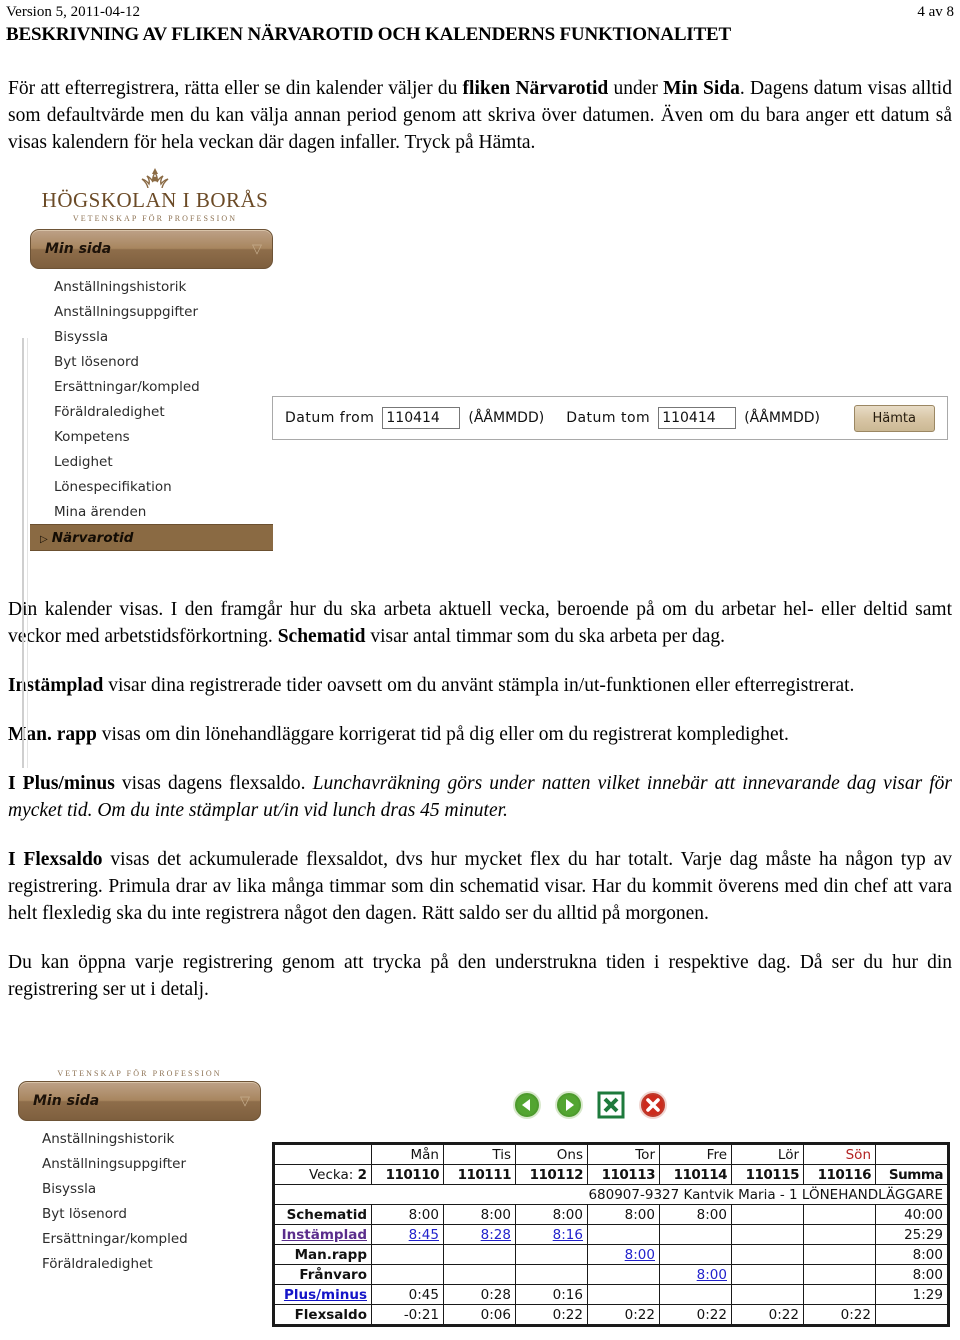  What do you see at coordinates (151, 386) in the screenshot?
I see `sidebar-item-ersattningar-kompled: Ersättningar/kompled` at bounding box center [151, 386].